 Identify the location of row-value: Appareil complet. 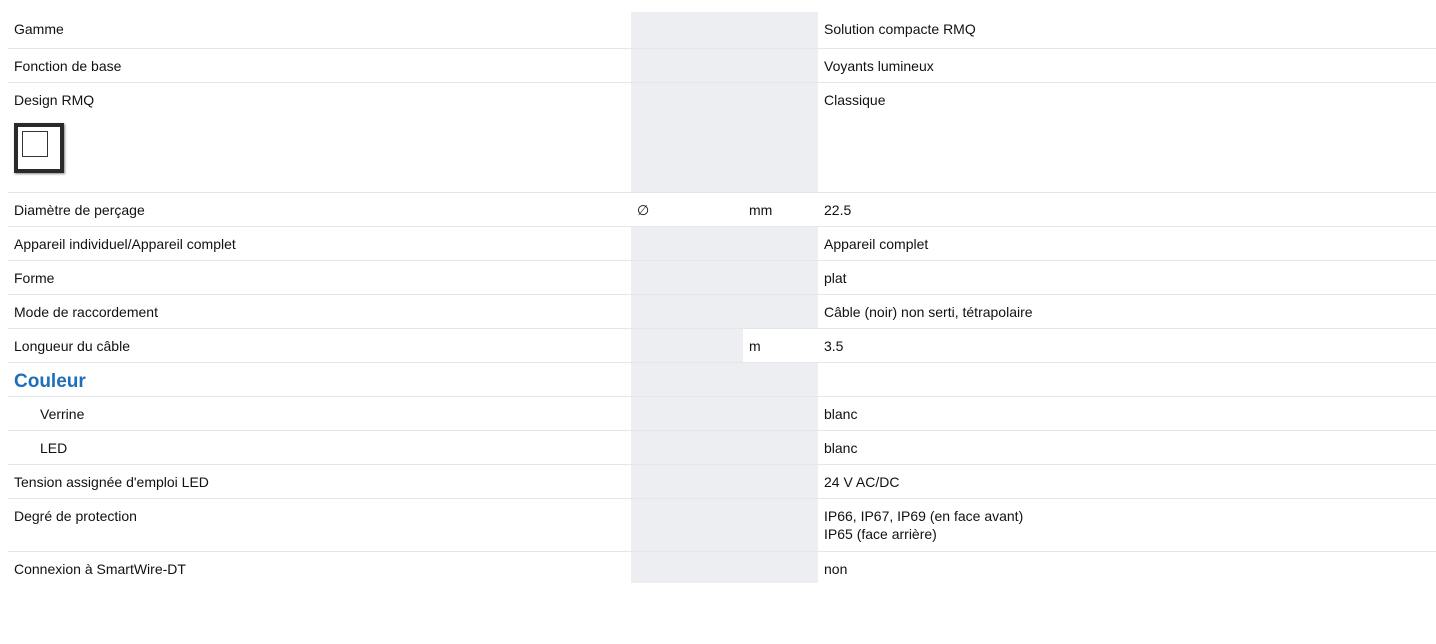
(1127, 242).